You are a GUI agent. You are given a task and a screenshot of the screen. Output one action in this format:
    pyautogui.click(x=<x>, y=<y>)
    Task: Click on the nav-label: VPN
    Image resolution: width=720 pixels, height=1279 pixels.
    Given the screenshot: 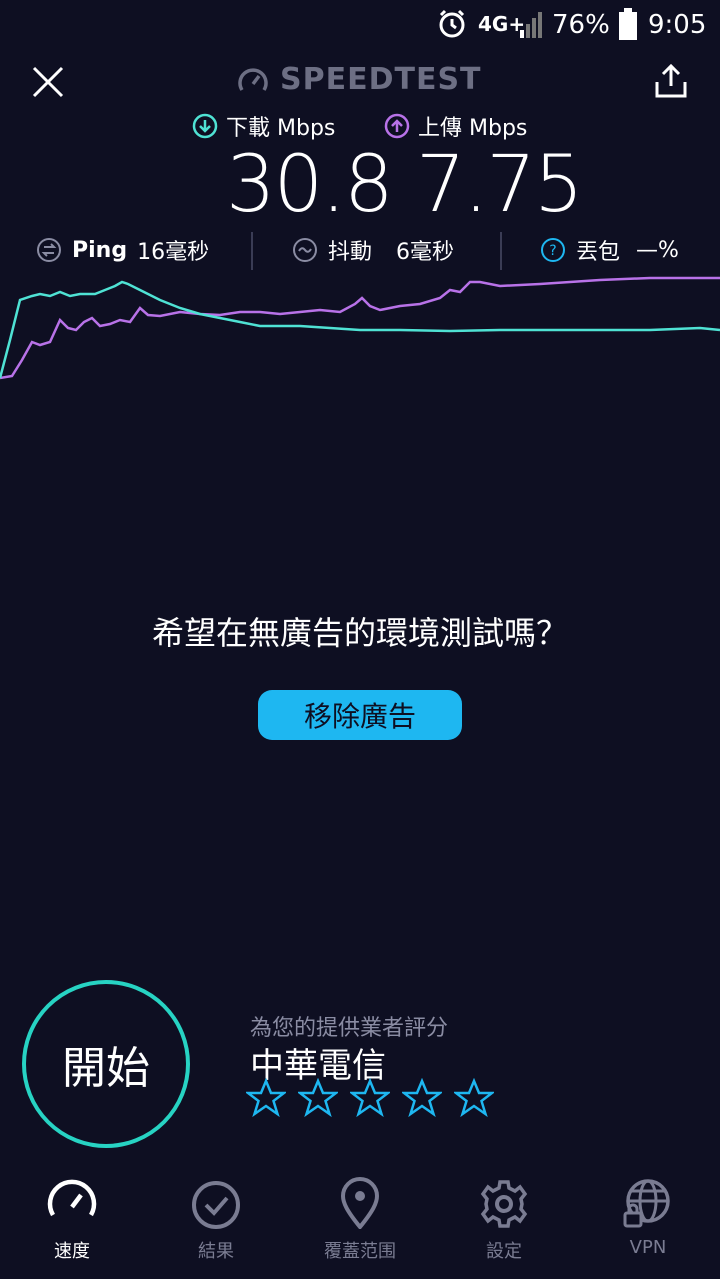 What is the action you would take?
    pyautogui.click(x=648, y=1247)
    